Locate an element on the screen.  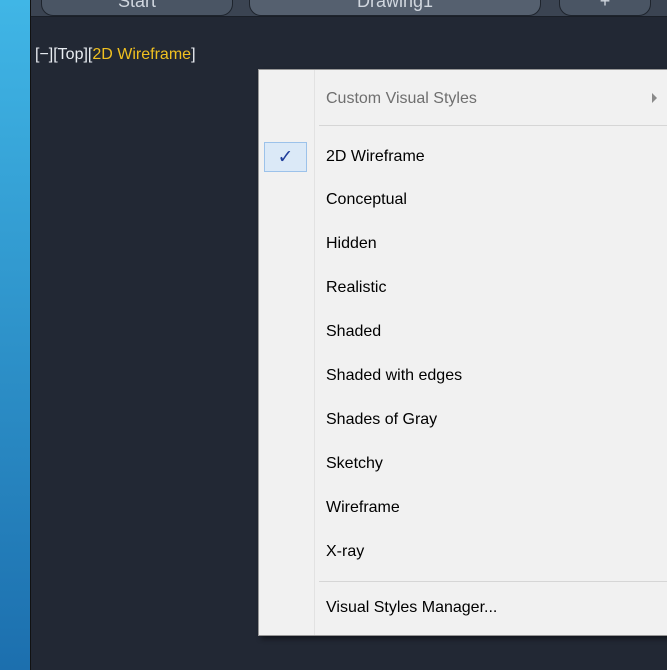
menu-item-label: Shaded is located at coordinates (354, 331).